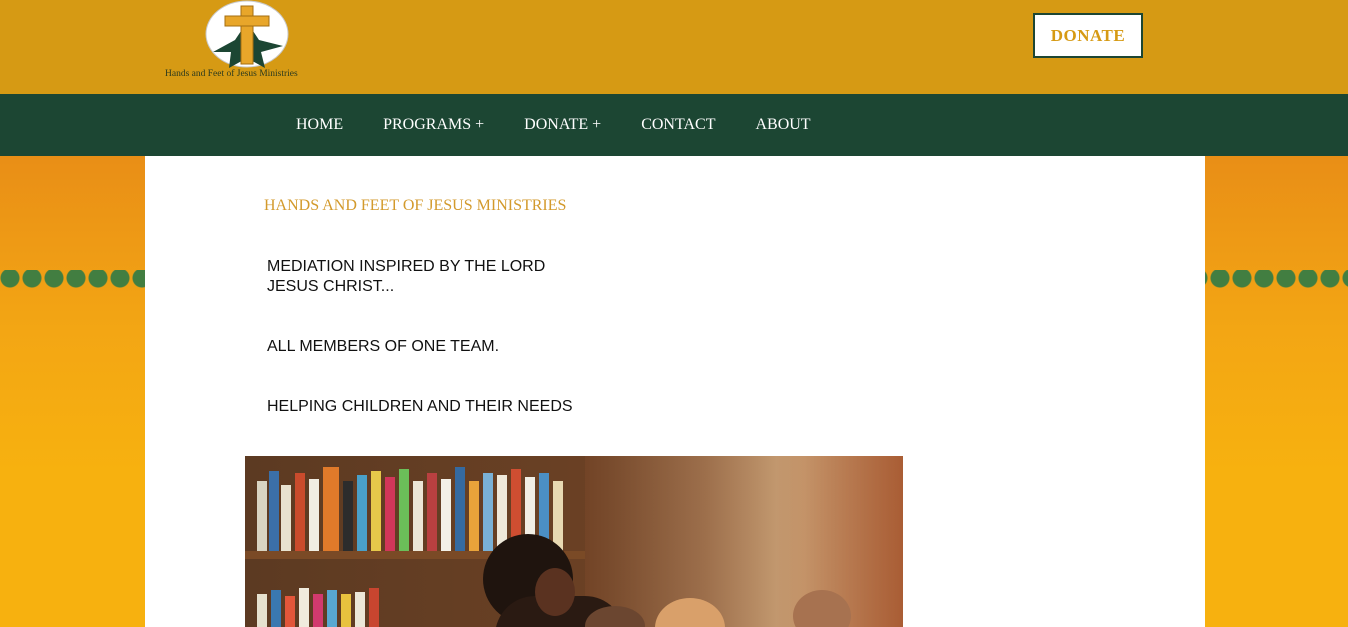 Image resolution: width=1348 pixels, height=627 pixels. What do you see at coordinates (678, 125) in the screenshot?
I see `nav-item-contact: CONTACT` at bounding box center [678, 125].